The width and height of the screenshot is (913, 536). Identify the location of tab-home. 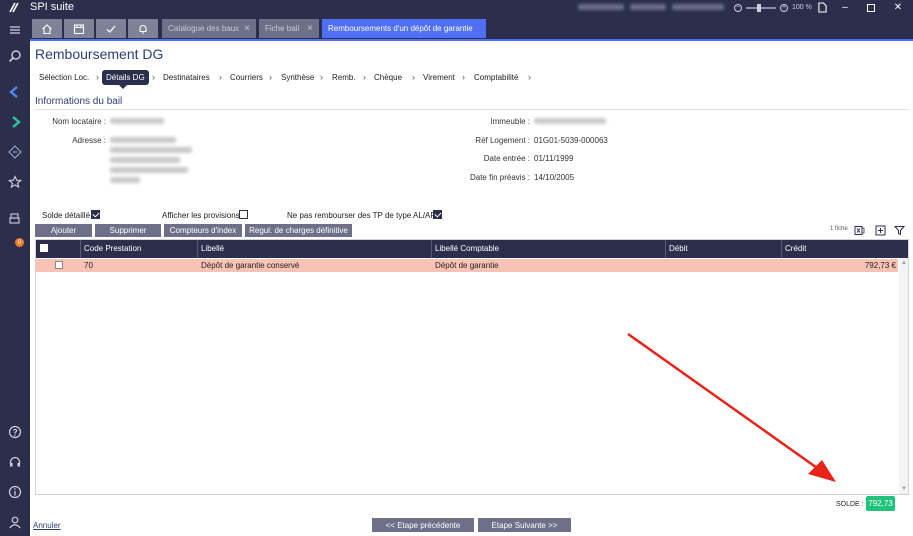
(47, 28).